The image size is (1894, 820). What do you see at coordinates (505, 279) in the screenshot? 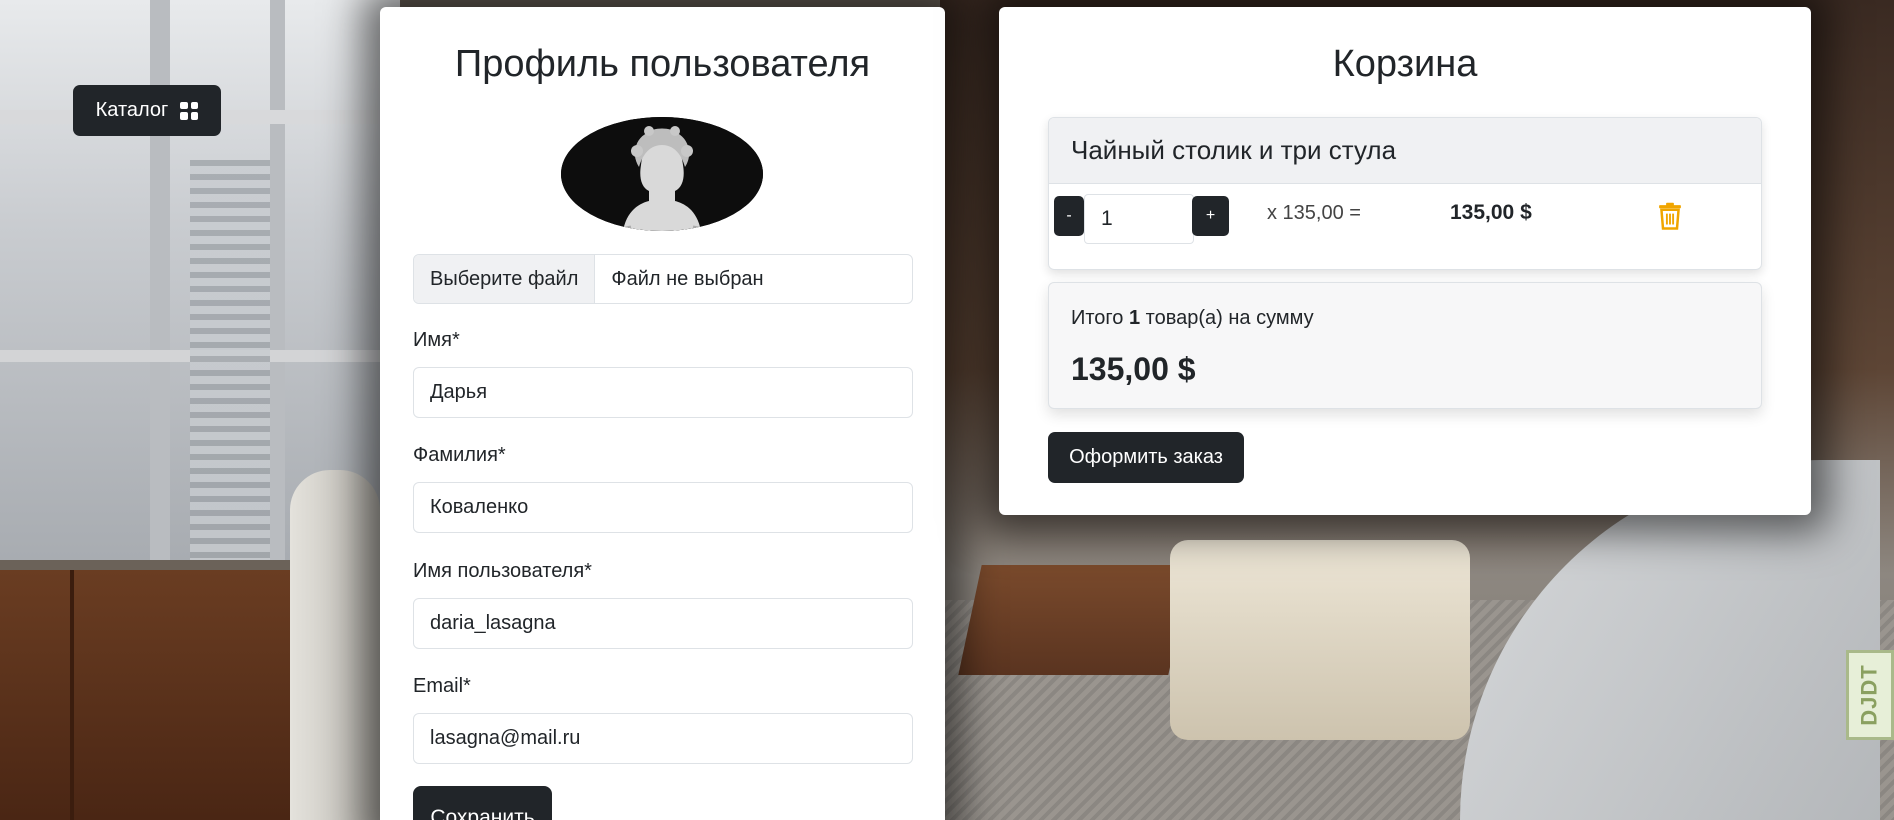
I see `choose-file-button: Выберите файл` at bounding box center [505, 279].